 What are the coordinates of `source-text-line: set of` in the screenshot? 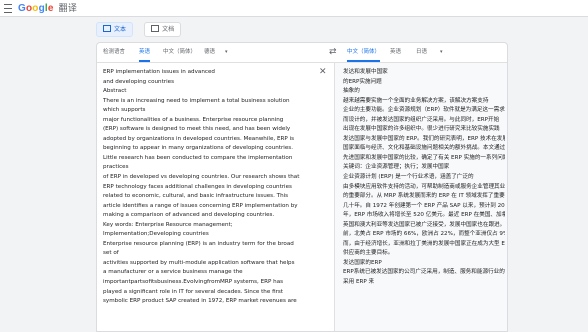 It's located at (111, 253).